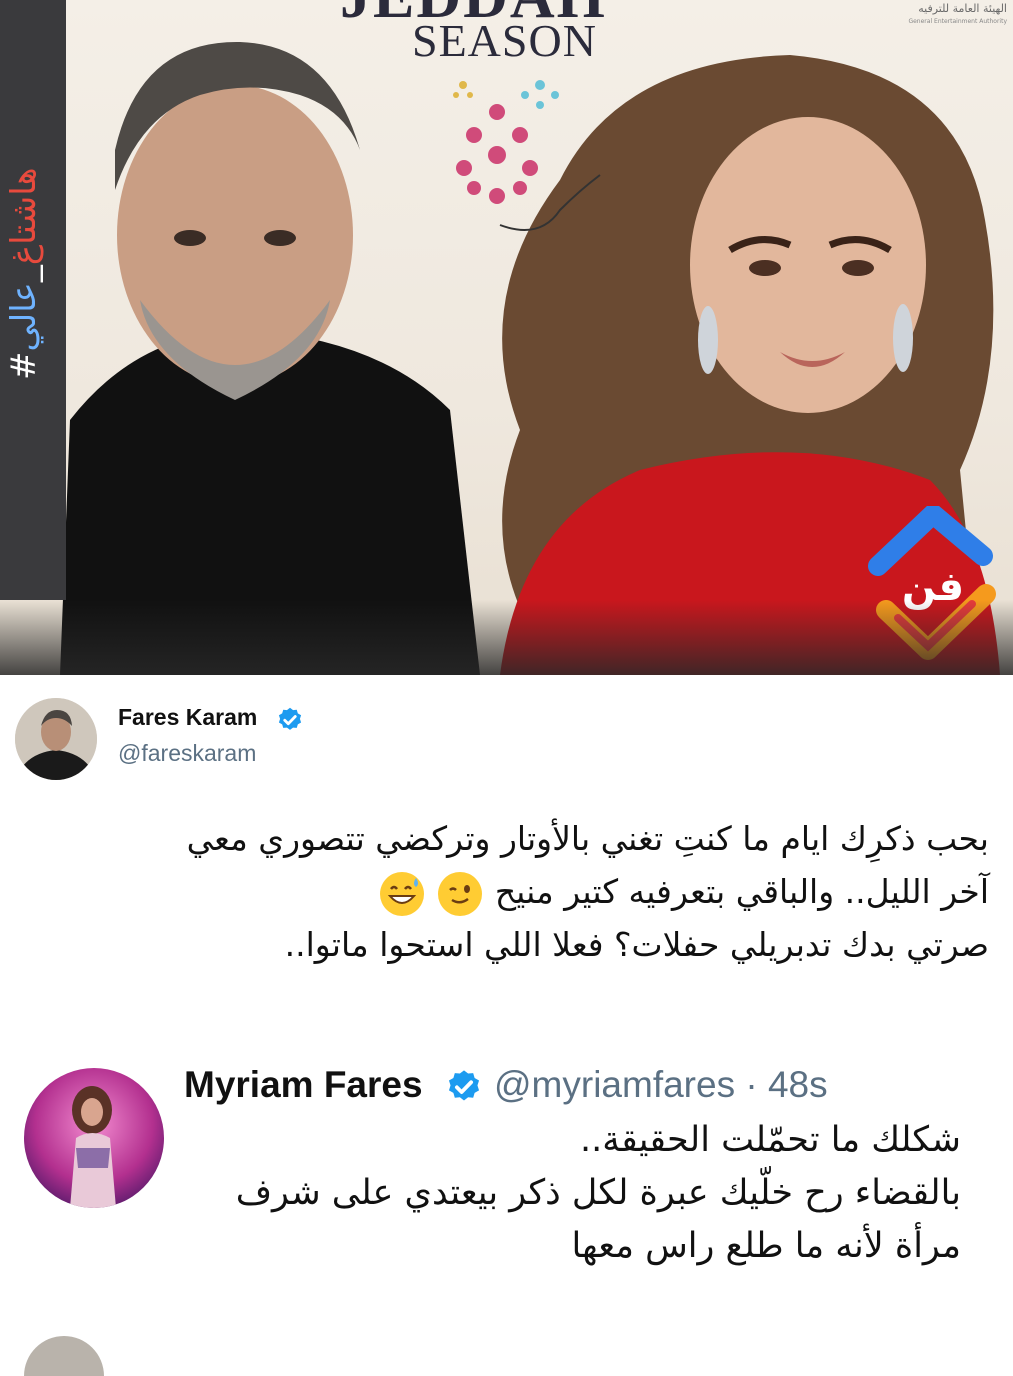  Describe the element at coordinates (661, 1085) in the screenshot. I see `user-handle-timestamp: @myriamfares · 48s` at that location.